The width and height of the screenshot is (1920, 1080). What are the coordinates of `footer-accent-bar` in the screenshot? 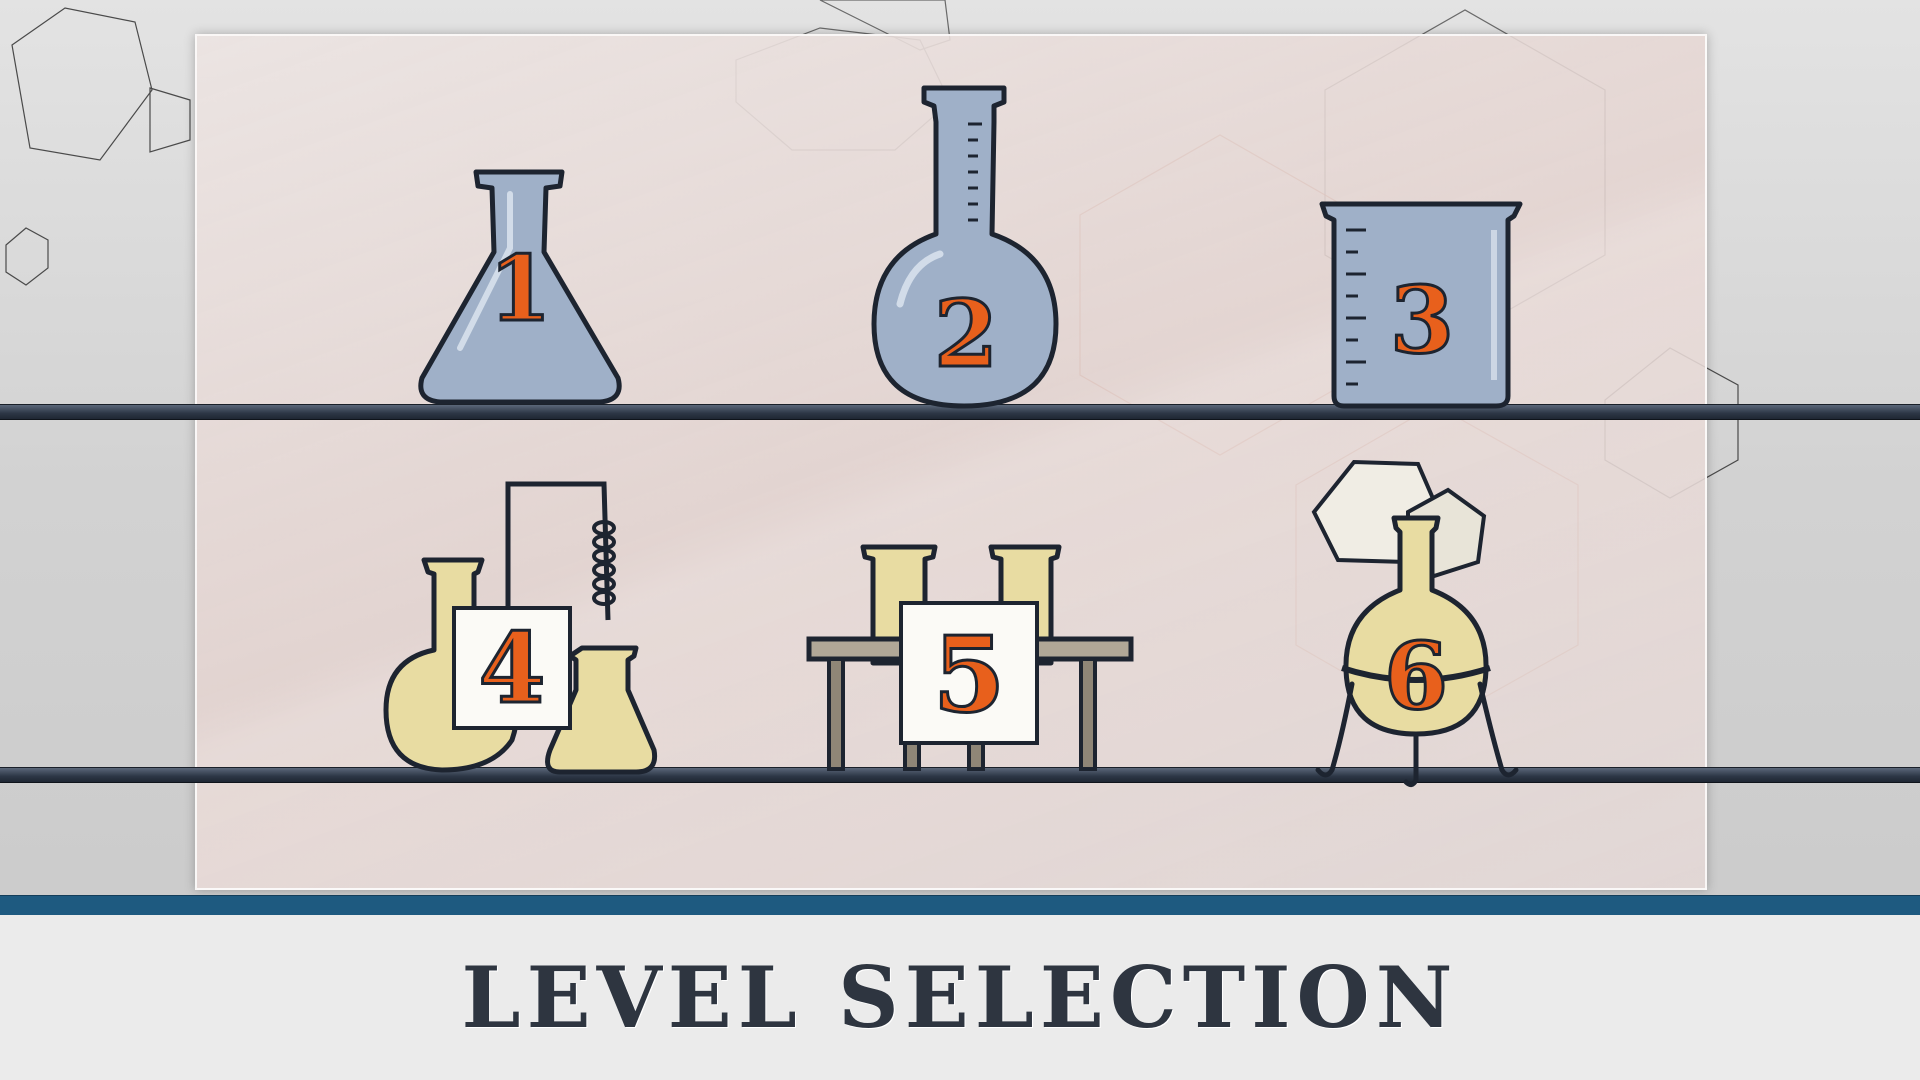 It's located at (960, 905).